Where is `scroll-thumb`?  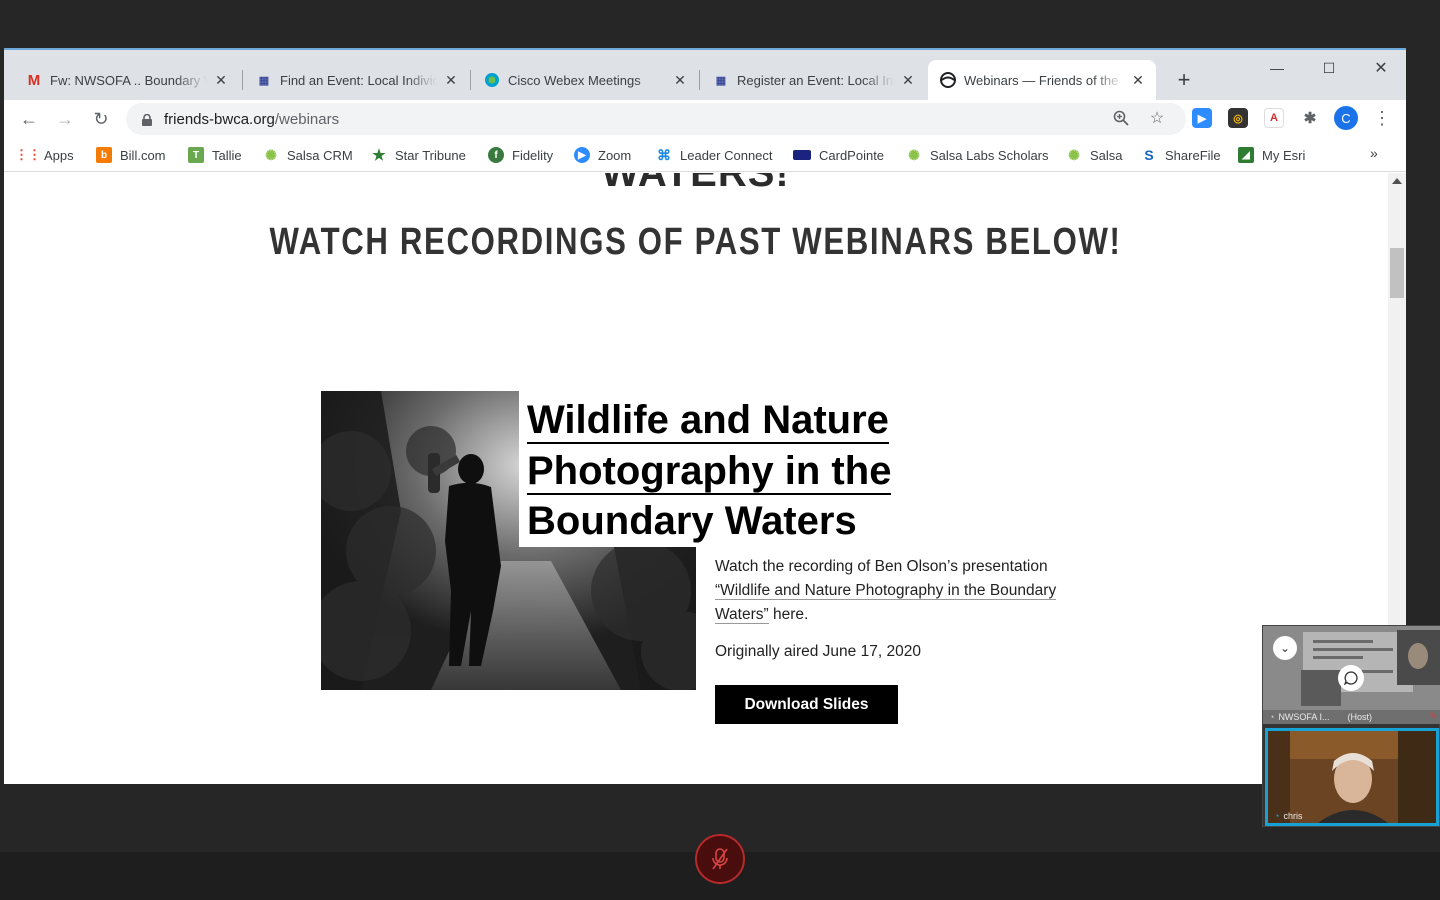
scroll-thumb is located at coordinates (1397, 273).